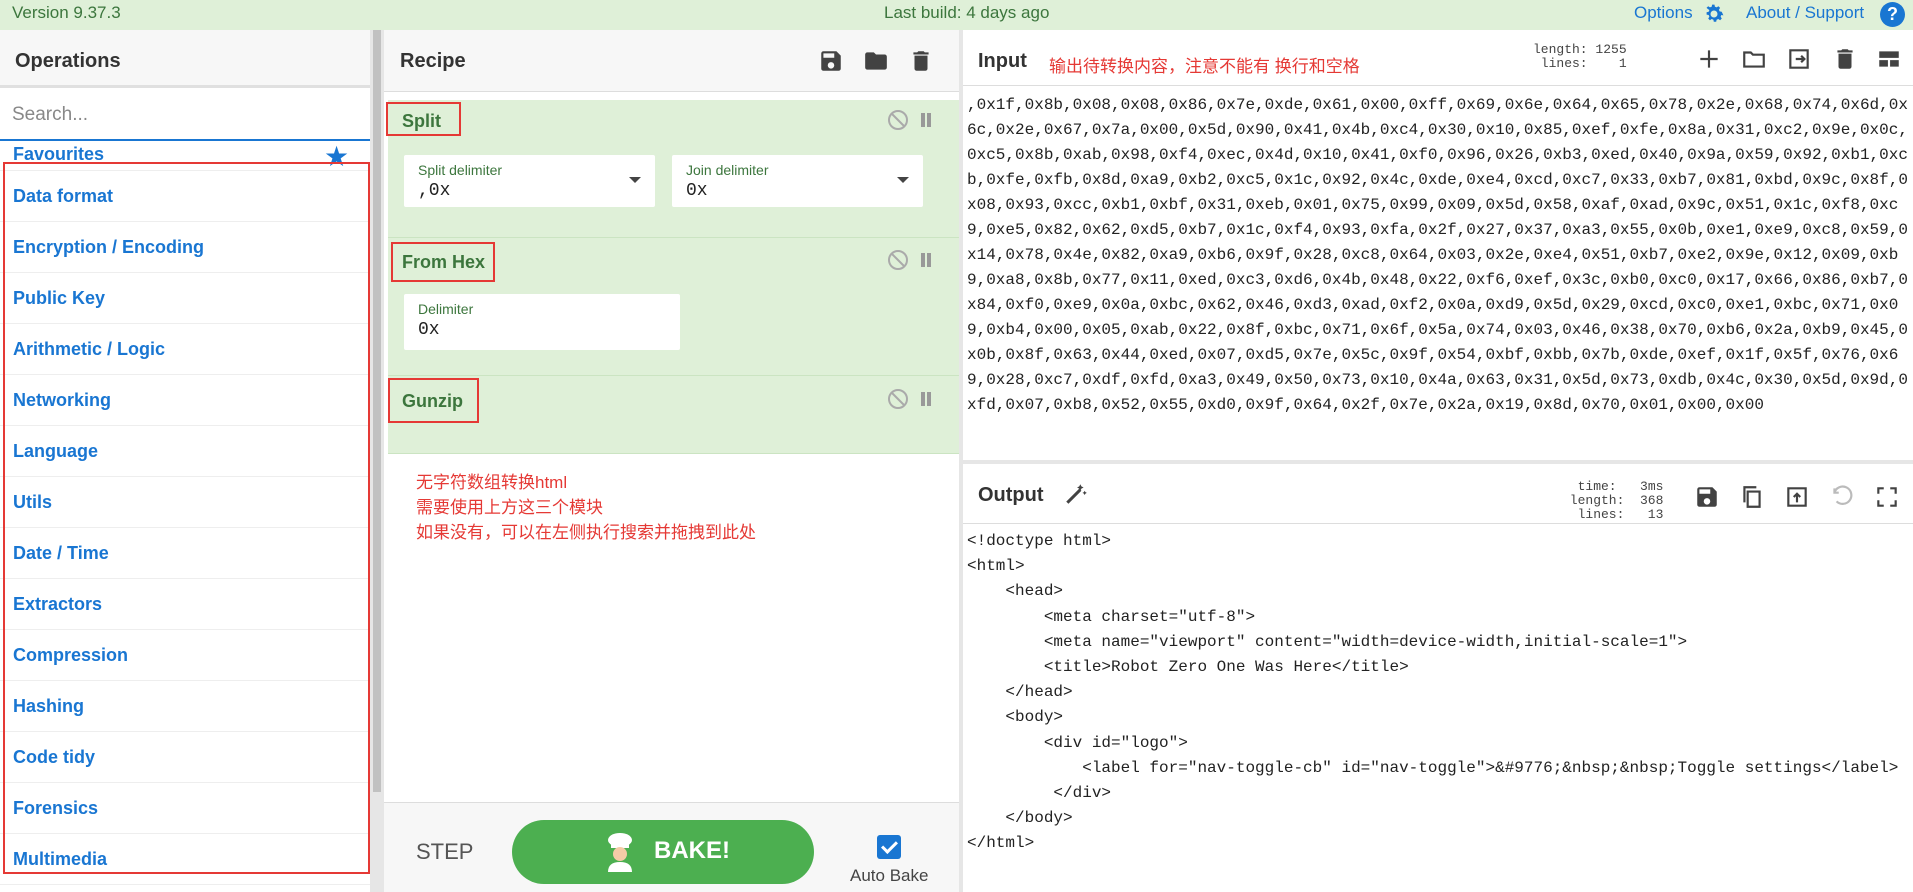  What do you see at coordinates (1709, 59) in the screenshot?
I see `plus-icon` at bounding box center [1709, 59].